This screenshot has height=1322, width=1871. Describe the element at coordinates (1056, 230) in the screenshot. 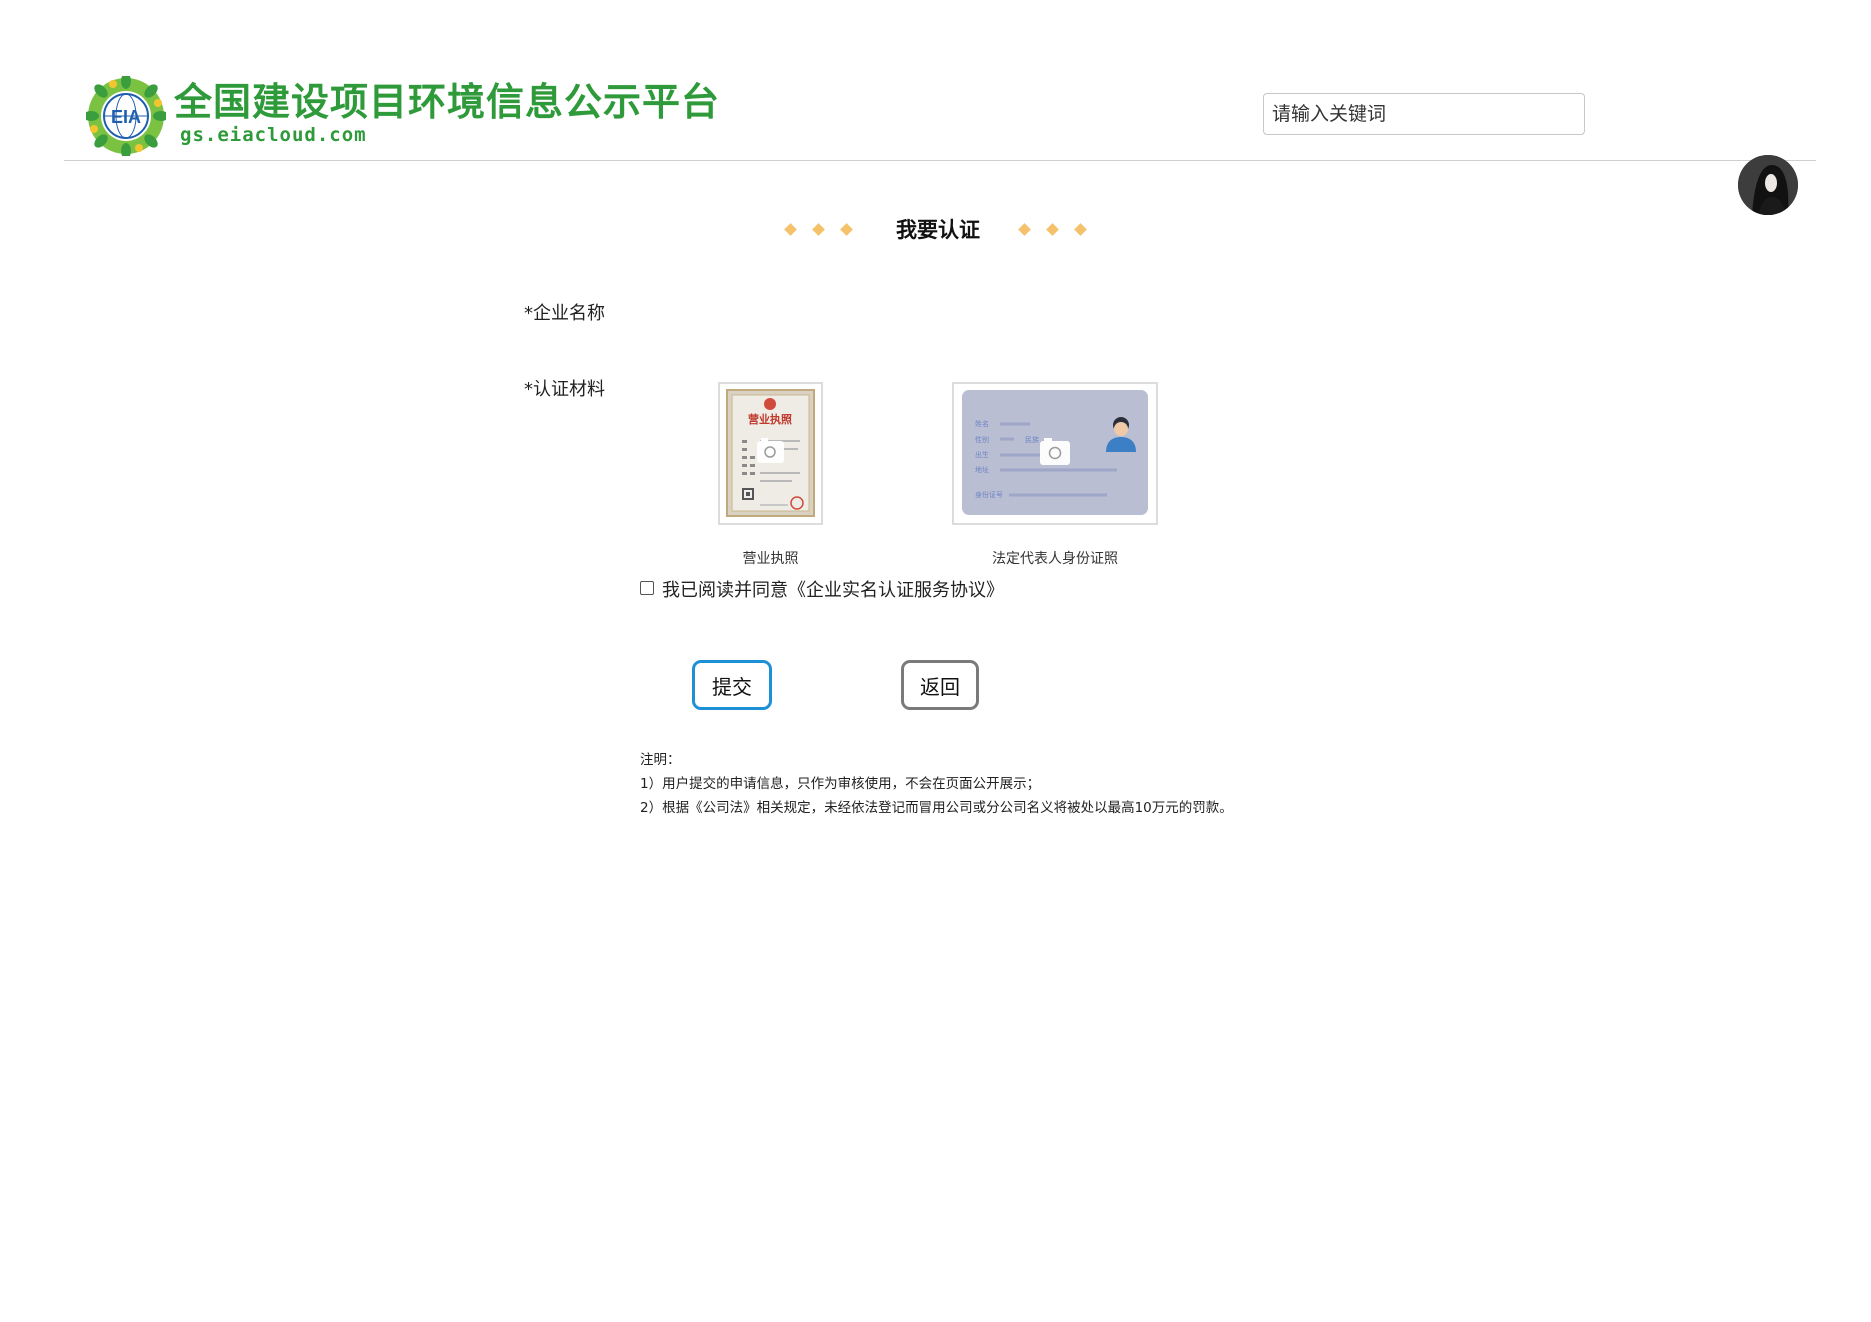

I see `decorative-diamonds-right` at that location.